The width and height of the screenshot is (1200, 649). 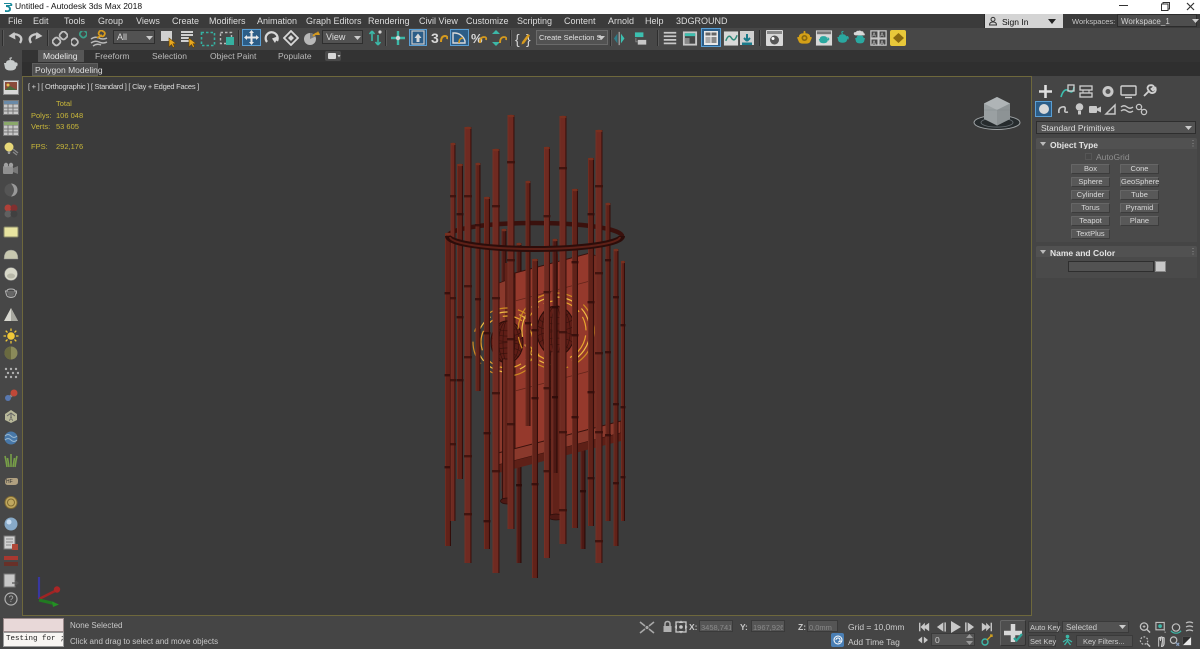 I want to click on svg-text: HF, so click(x=9, y=482).